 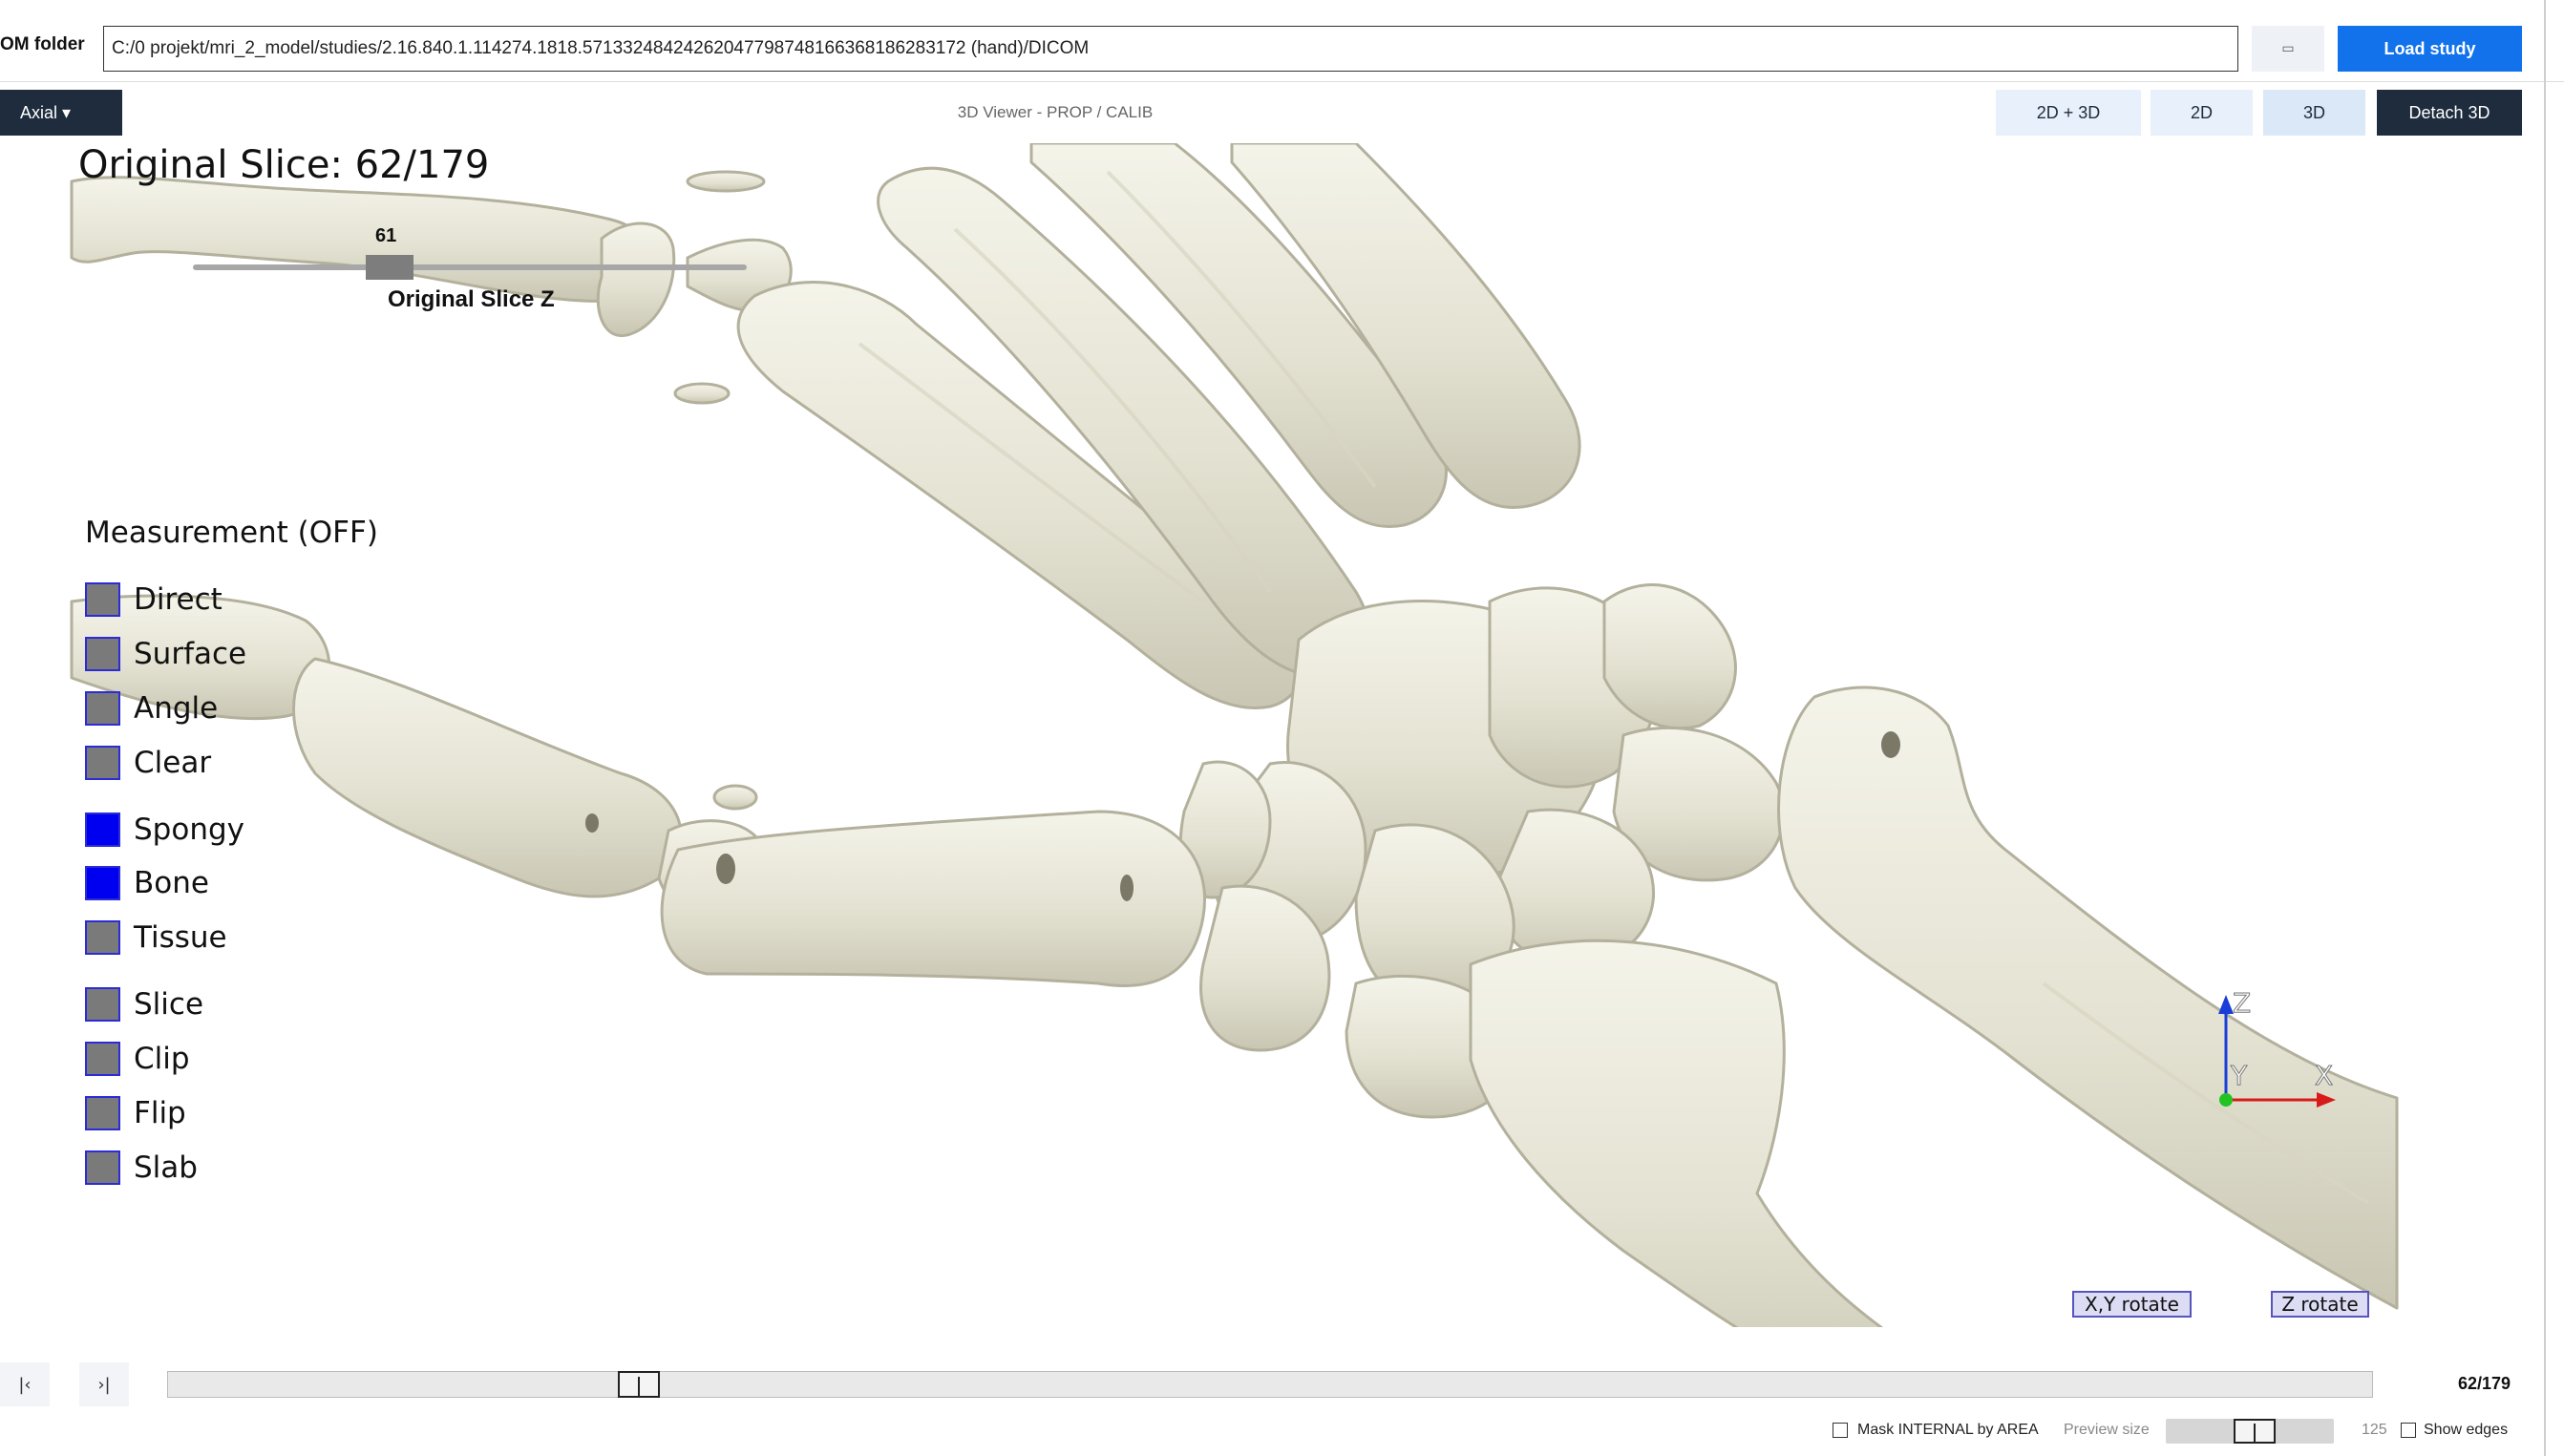 I want to click on option-label: Clear, so click(x=173, y=763).